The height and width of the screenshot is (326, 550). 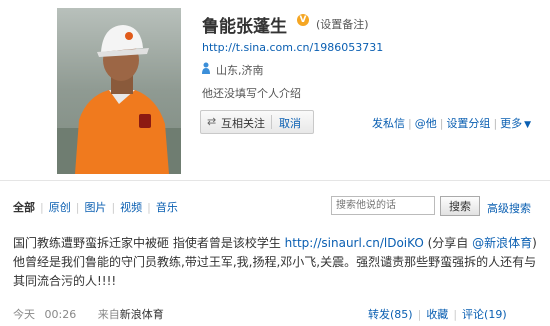 What do you see at coordinates (390, 314) in the screenshot?
I see `repost-button: 转发(85)` at bounding box center [390, 314].